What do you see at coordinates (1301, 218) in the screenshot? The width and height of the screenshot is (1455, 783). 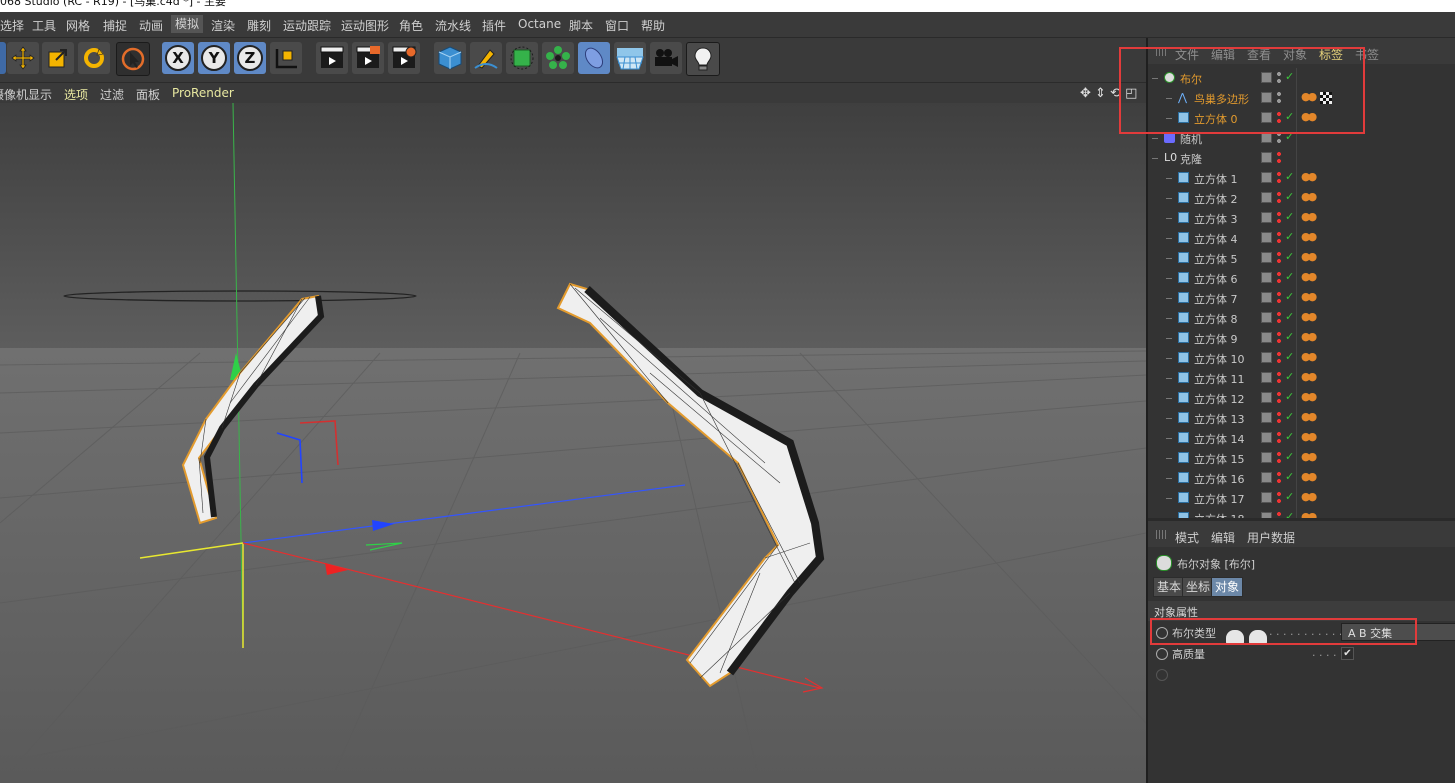 I see `object-row: 立方体 3 ✓ ●●` at bounding box center [1301, 218].